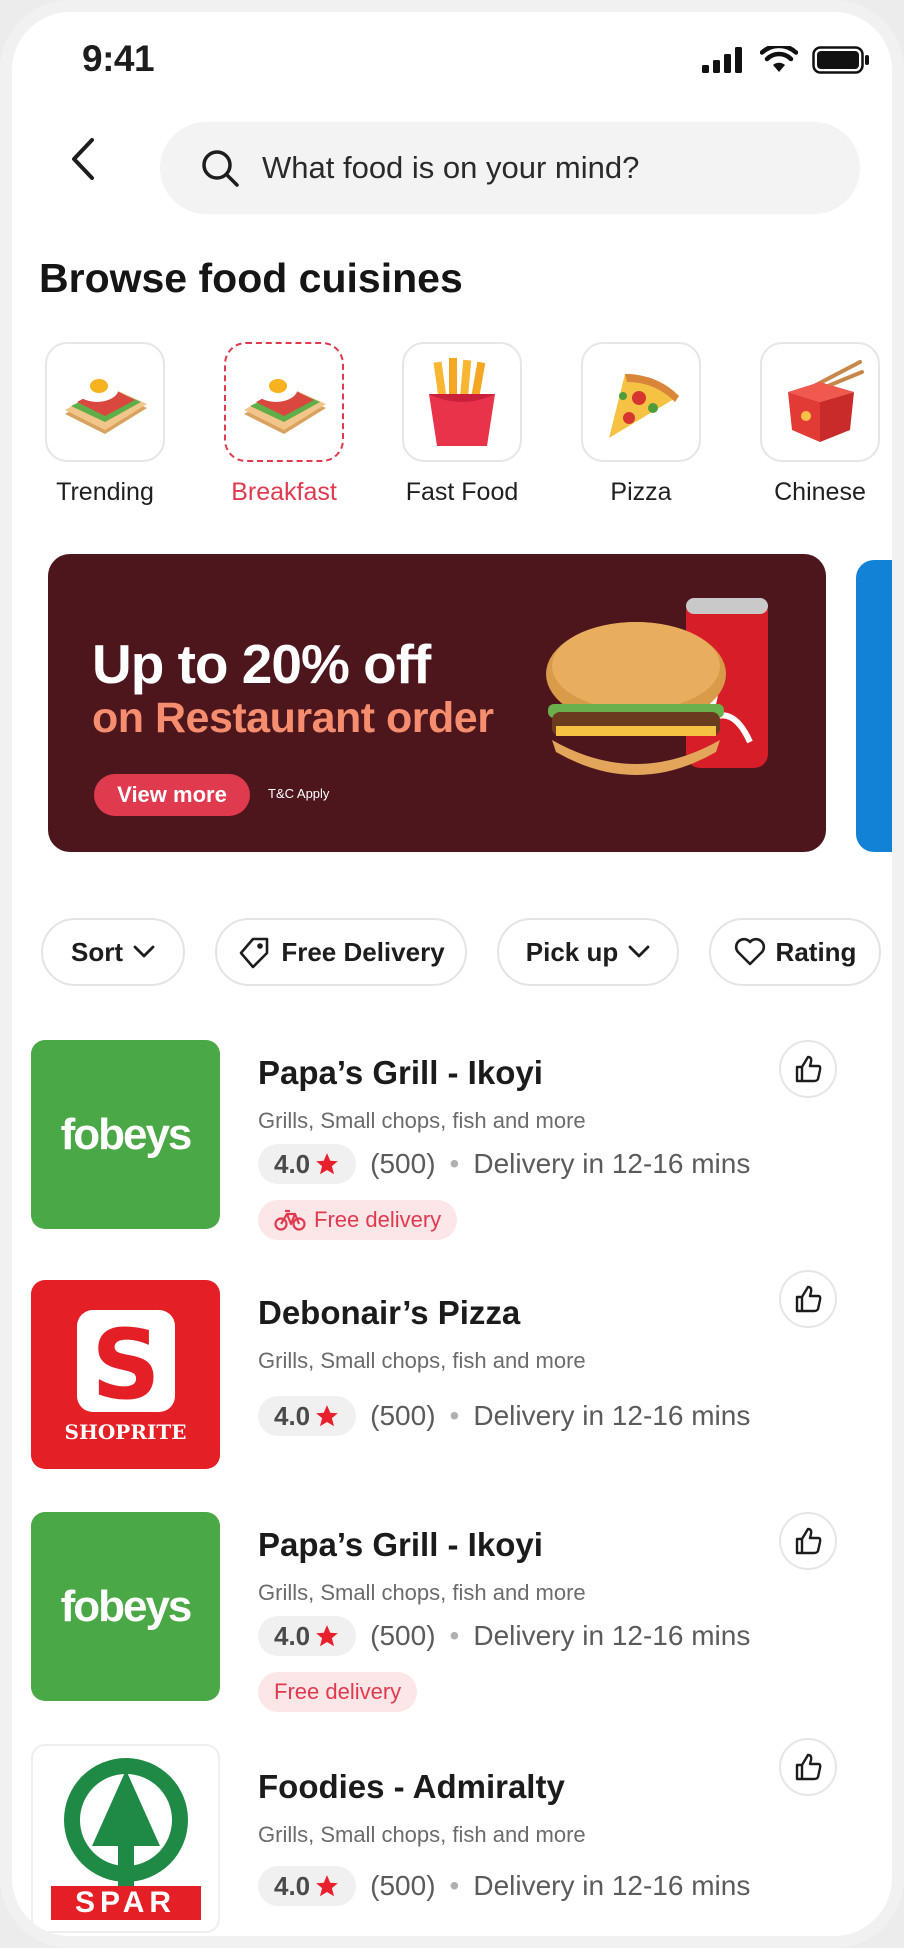 The height and width of the screenshot is (1948, 904). I want to click on restaurant-logo: S SHOPRITE, so click(125, 1374).